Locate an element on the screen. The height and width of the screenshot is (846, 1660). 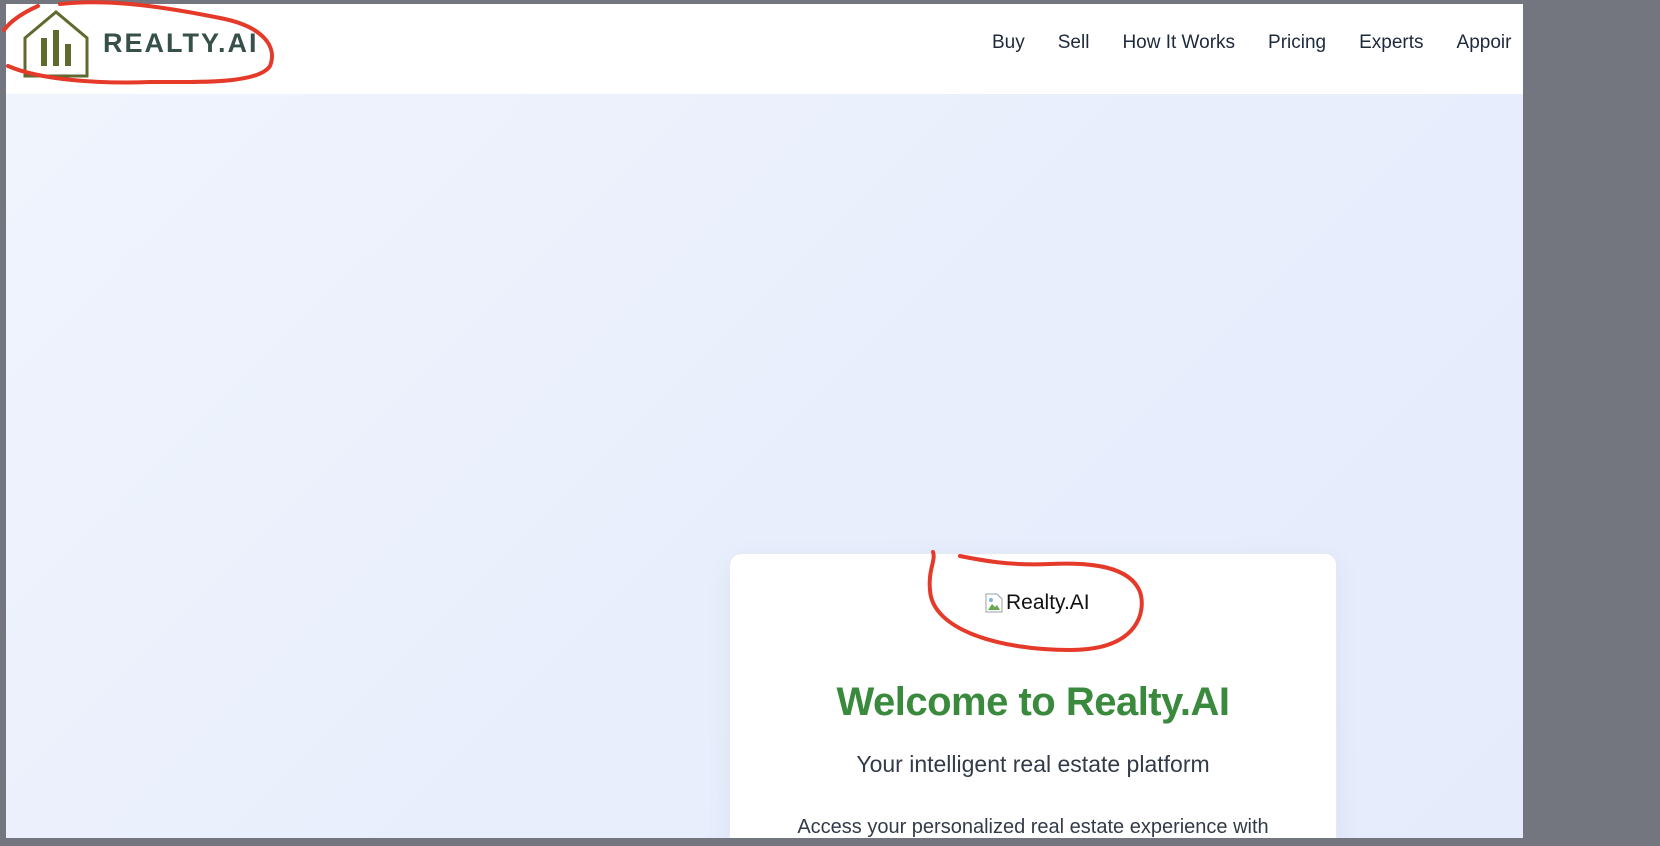
nav-buy: Buy is located at coordinates (1008, 43).